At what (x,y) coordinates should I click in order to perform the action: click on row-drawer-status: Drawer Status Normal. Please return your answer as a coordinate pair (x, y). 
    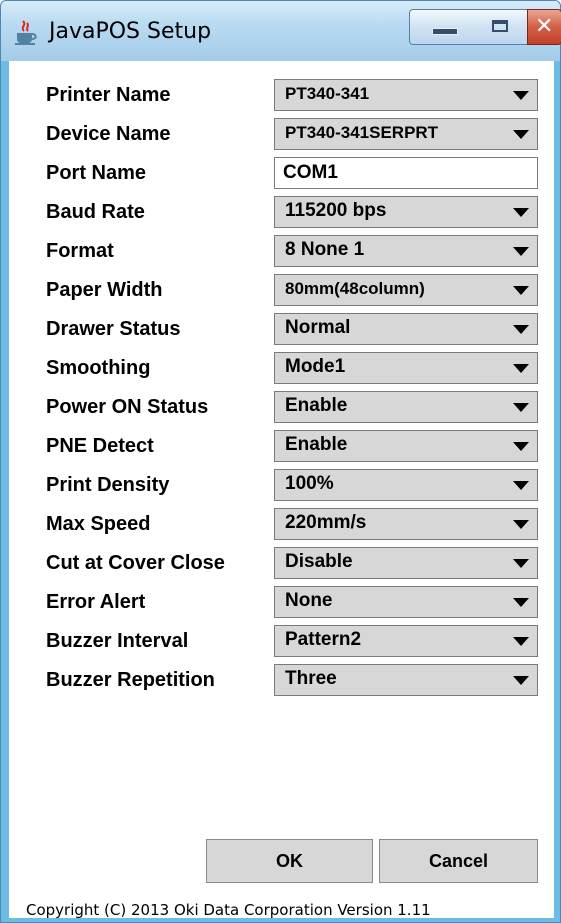
    Looking at the image, I should click on (281, 329).